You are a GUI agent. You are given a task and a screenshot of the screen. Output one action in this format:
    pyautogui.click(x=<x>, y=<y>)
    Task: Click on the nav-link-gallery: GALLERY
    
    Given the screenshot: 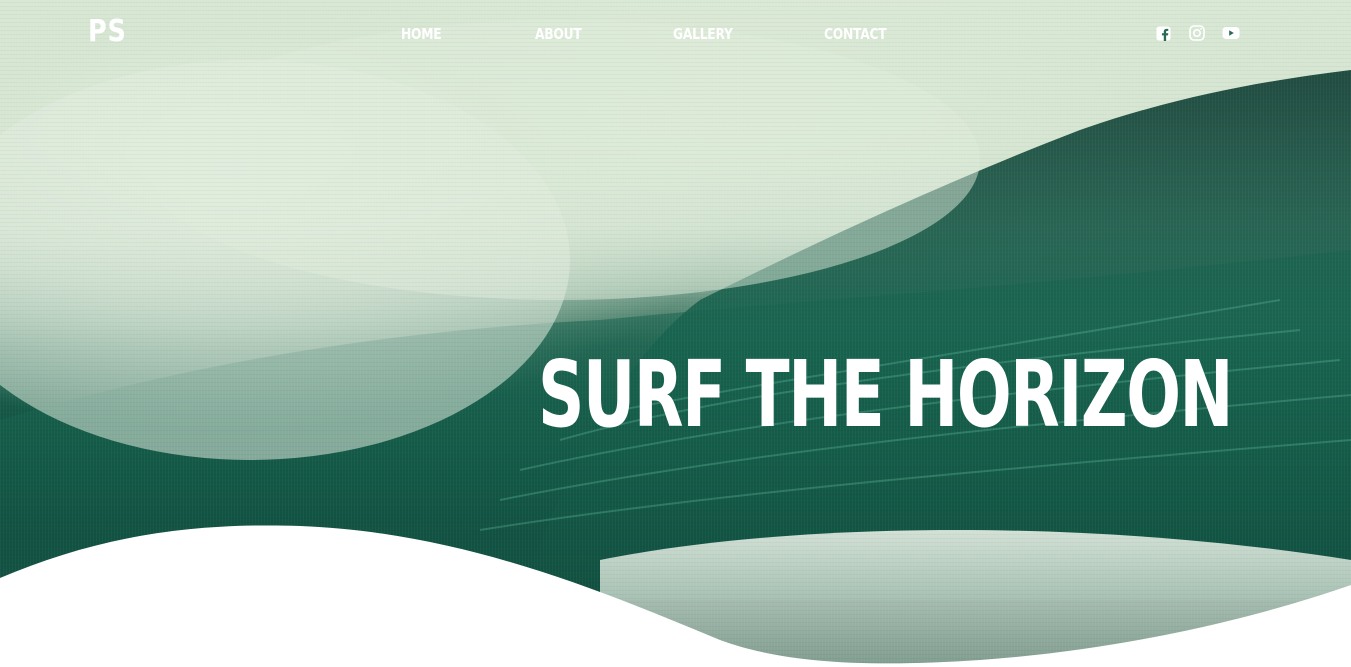 What is the action you would take?
    pyautogui.click(x=703, y=34)
    